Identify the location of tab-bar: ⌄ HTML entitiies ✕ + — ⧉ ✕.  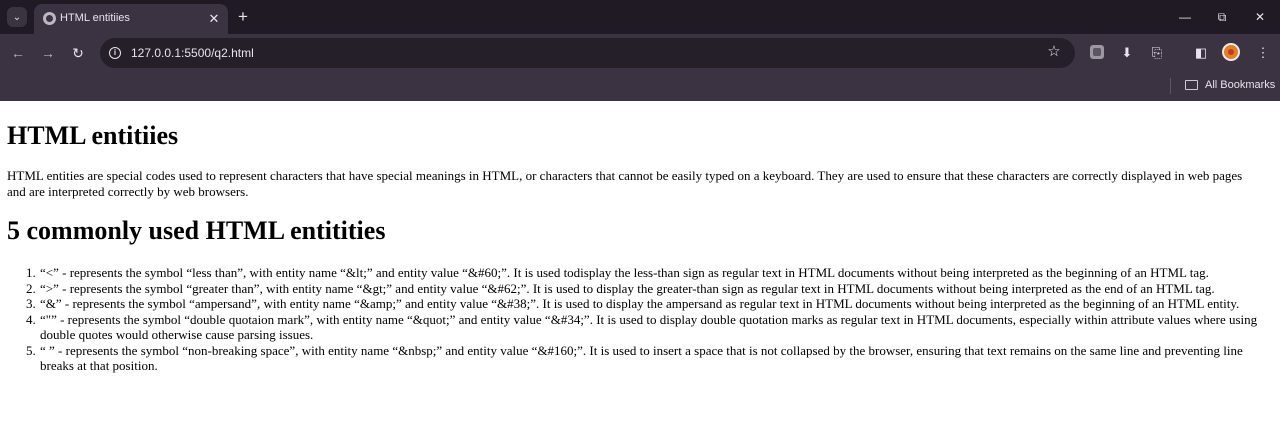
(640, 17).